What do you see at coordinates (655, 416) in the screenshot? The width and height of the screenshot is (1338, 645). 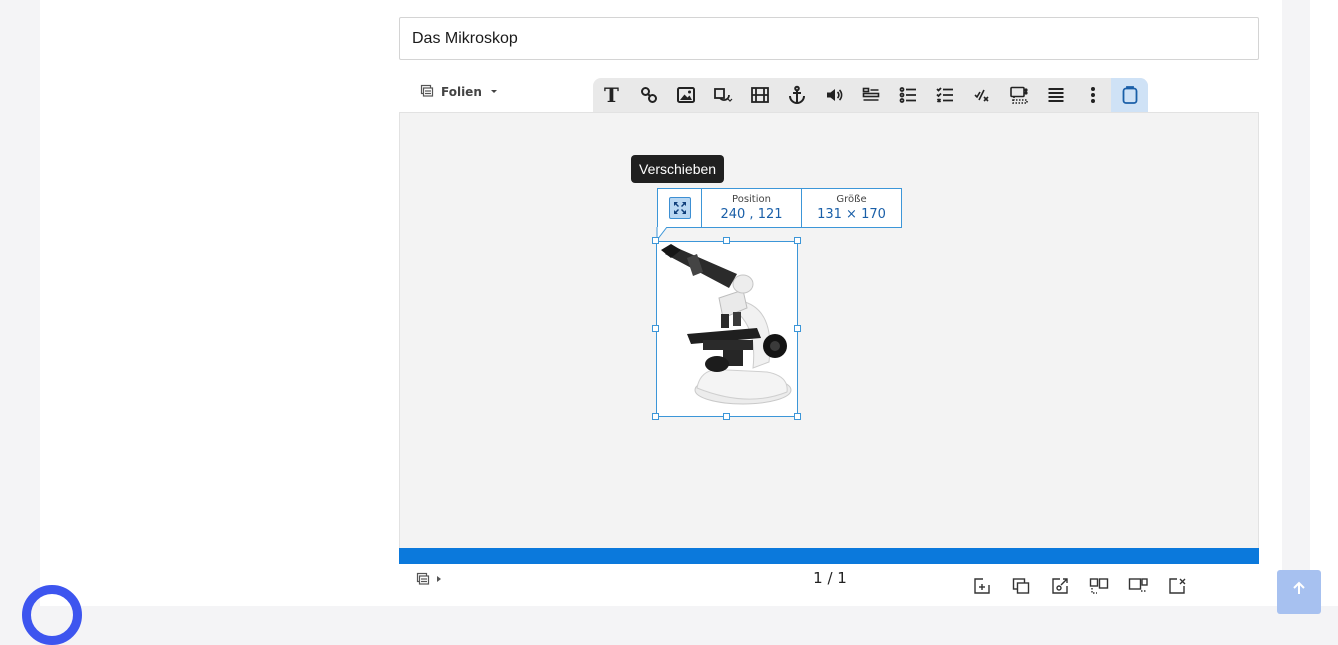 I see `resize-handle-sw` at bounding box center [655, 416].